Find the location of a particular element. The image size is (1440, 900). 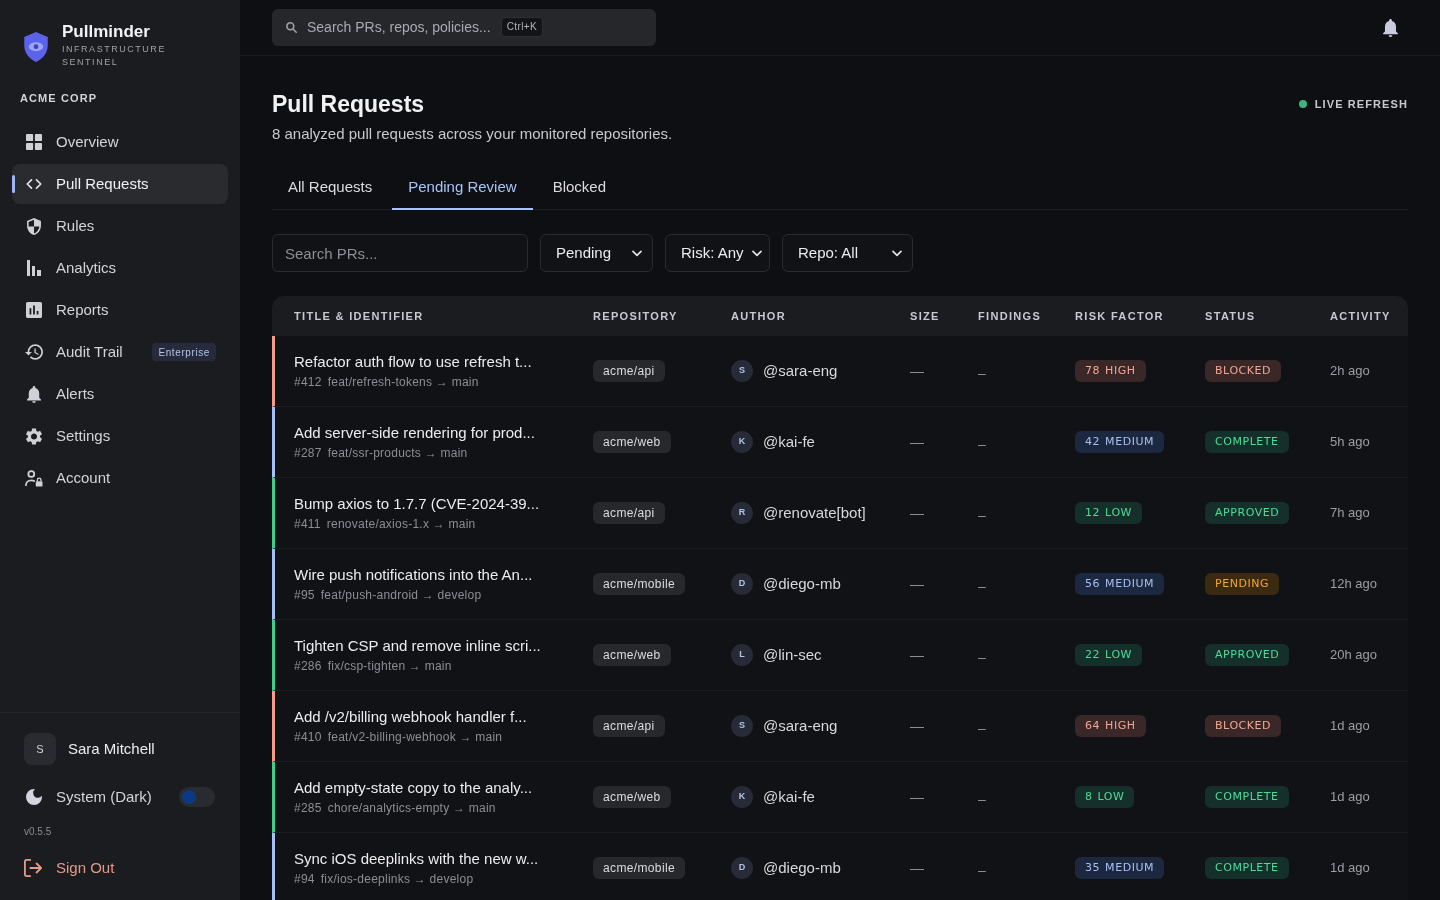

column-header: RISK FACTOR is located at coordinates (1120, 316).